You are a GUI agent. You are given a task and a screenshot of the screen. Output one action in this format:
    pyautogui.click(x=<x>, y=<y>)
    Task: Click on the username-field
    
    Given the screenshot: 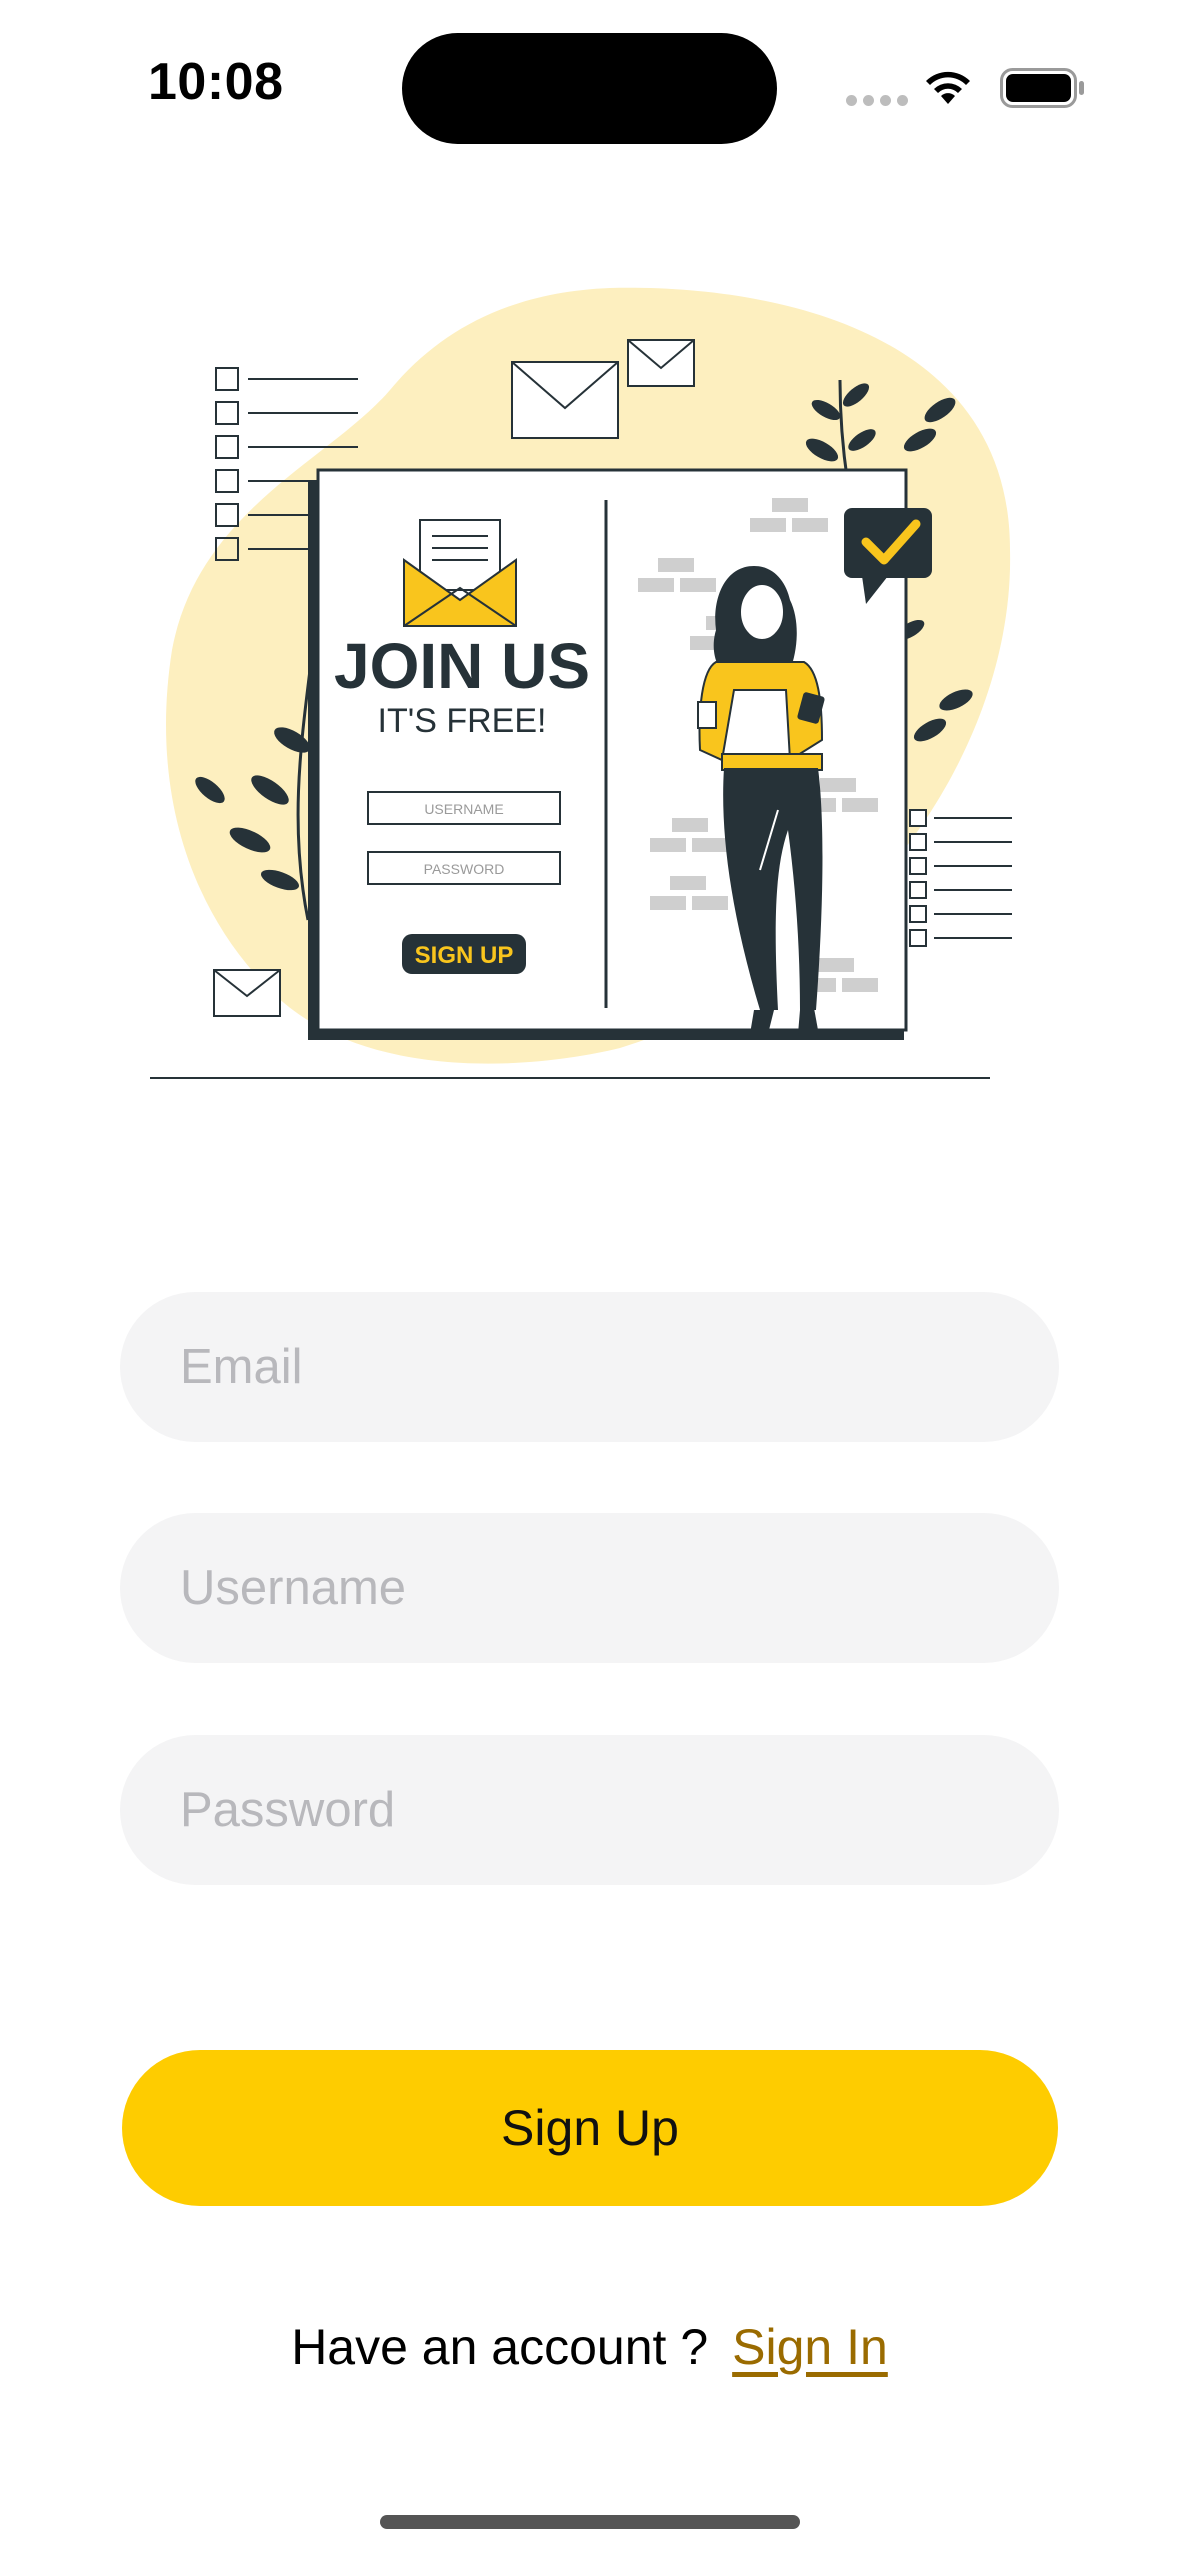 What is the action you would take?
    pyautogui.click(x=589, y=1588)
    